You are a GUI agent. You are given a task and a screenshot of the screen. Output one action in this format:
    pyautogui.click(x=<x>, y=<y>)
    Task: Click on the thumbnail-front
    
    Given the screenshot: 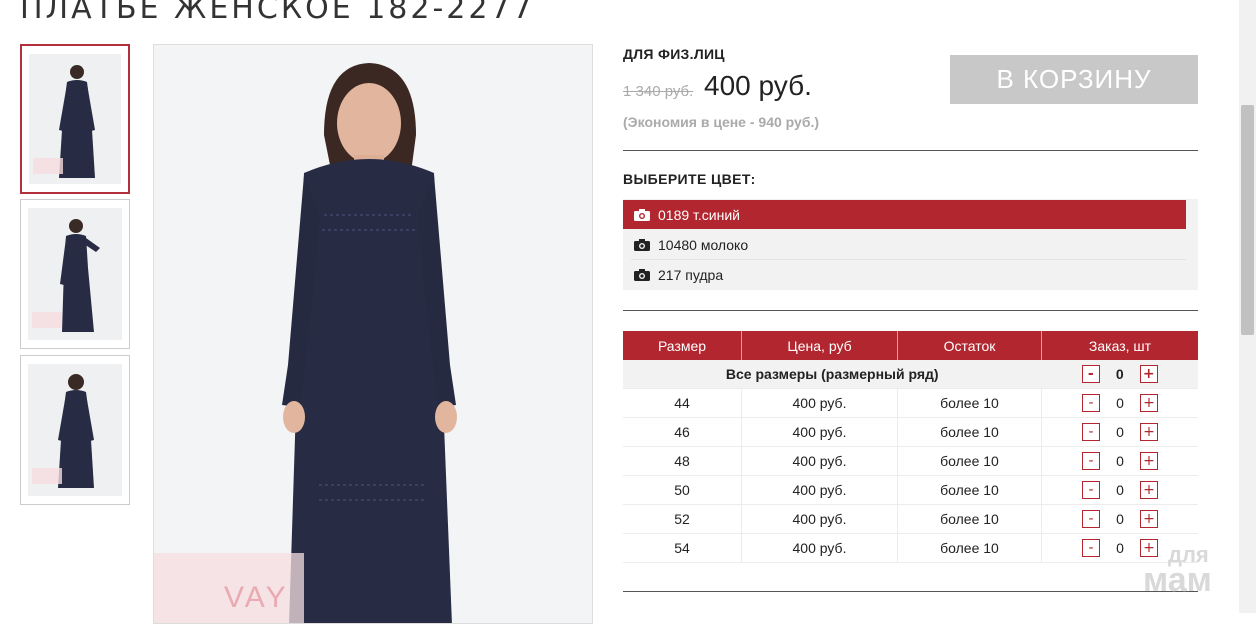 What is the action you would take?
    pyautogui.click(x=75, y=119)
    